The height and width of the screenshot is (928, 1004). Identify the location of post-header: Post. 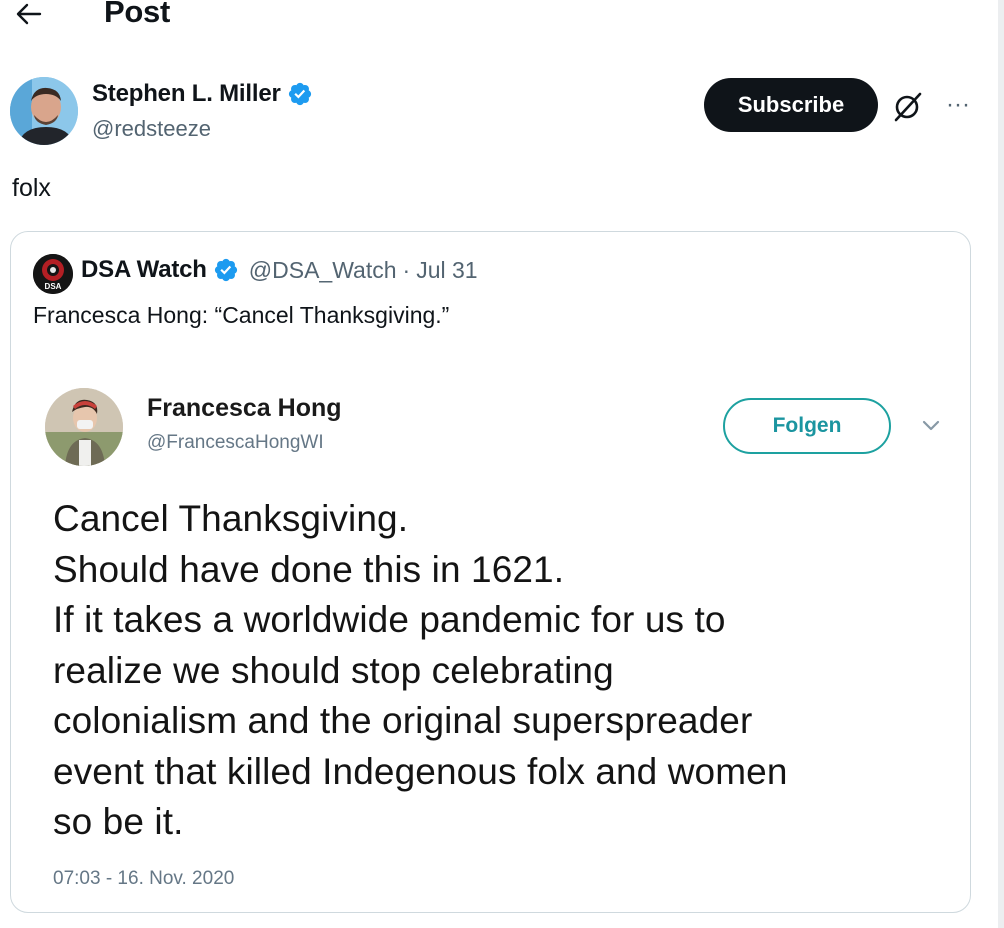
(499, 20).